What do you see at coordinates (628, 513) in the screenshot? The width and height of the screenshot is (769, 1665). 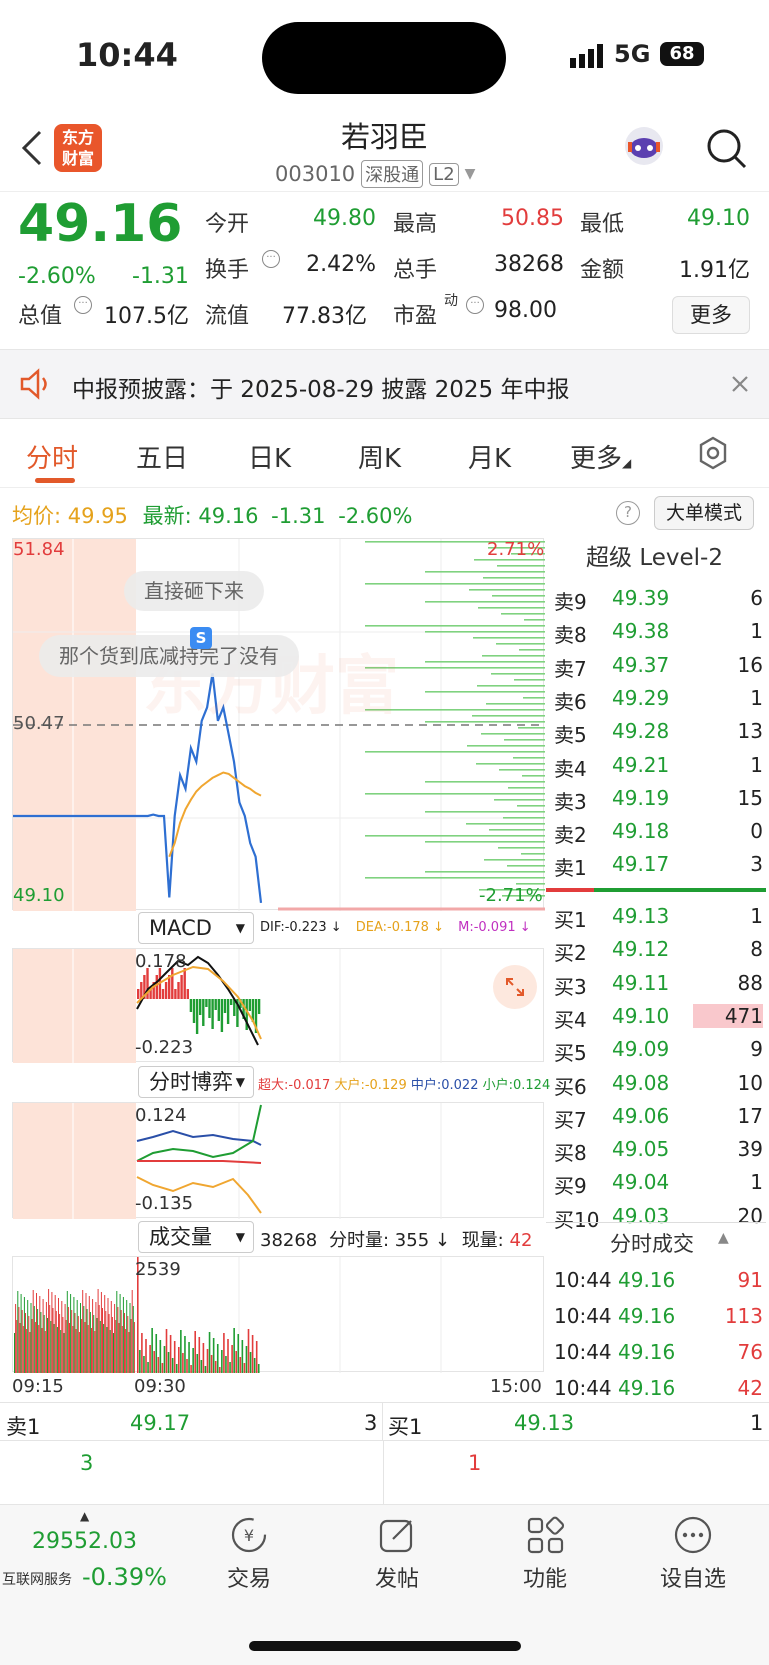 I see `help-icon: ?` at bounding box center [628, 513].